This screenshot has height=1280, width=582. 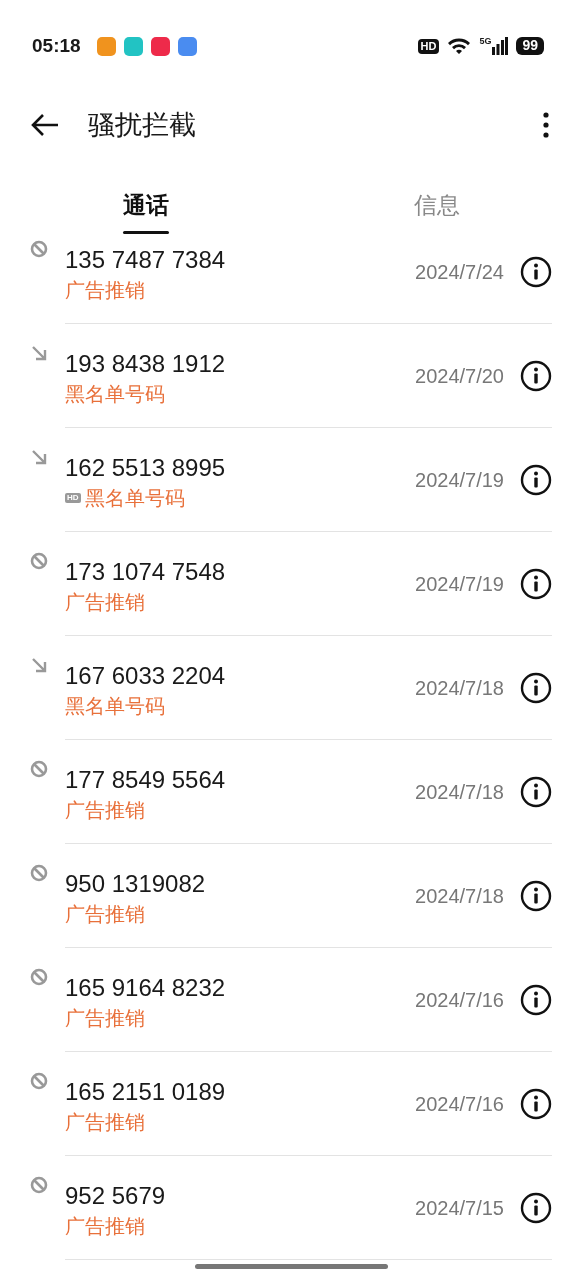 What do you see at coordinates (145, 571) in the screenshot?
I see `phone-number: 173 1074 7548` at bounding box center [145, 571].